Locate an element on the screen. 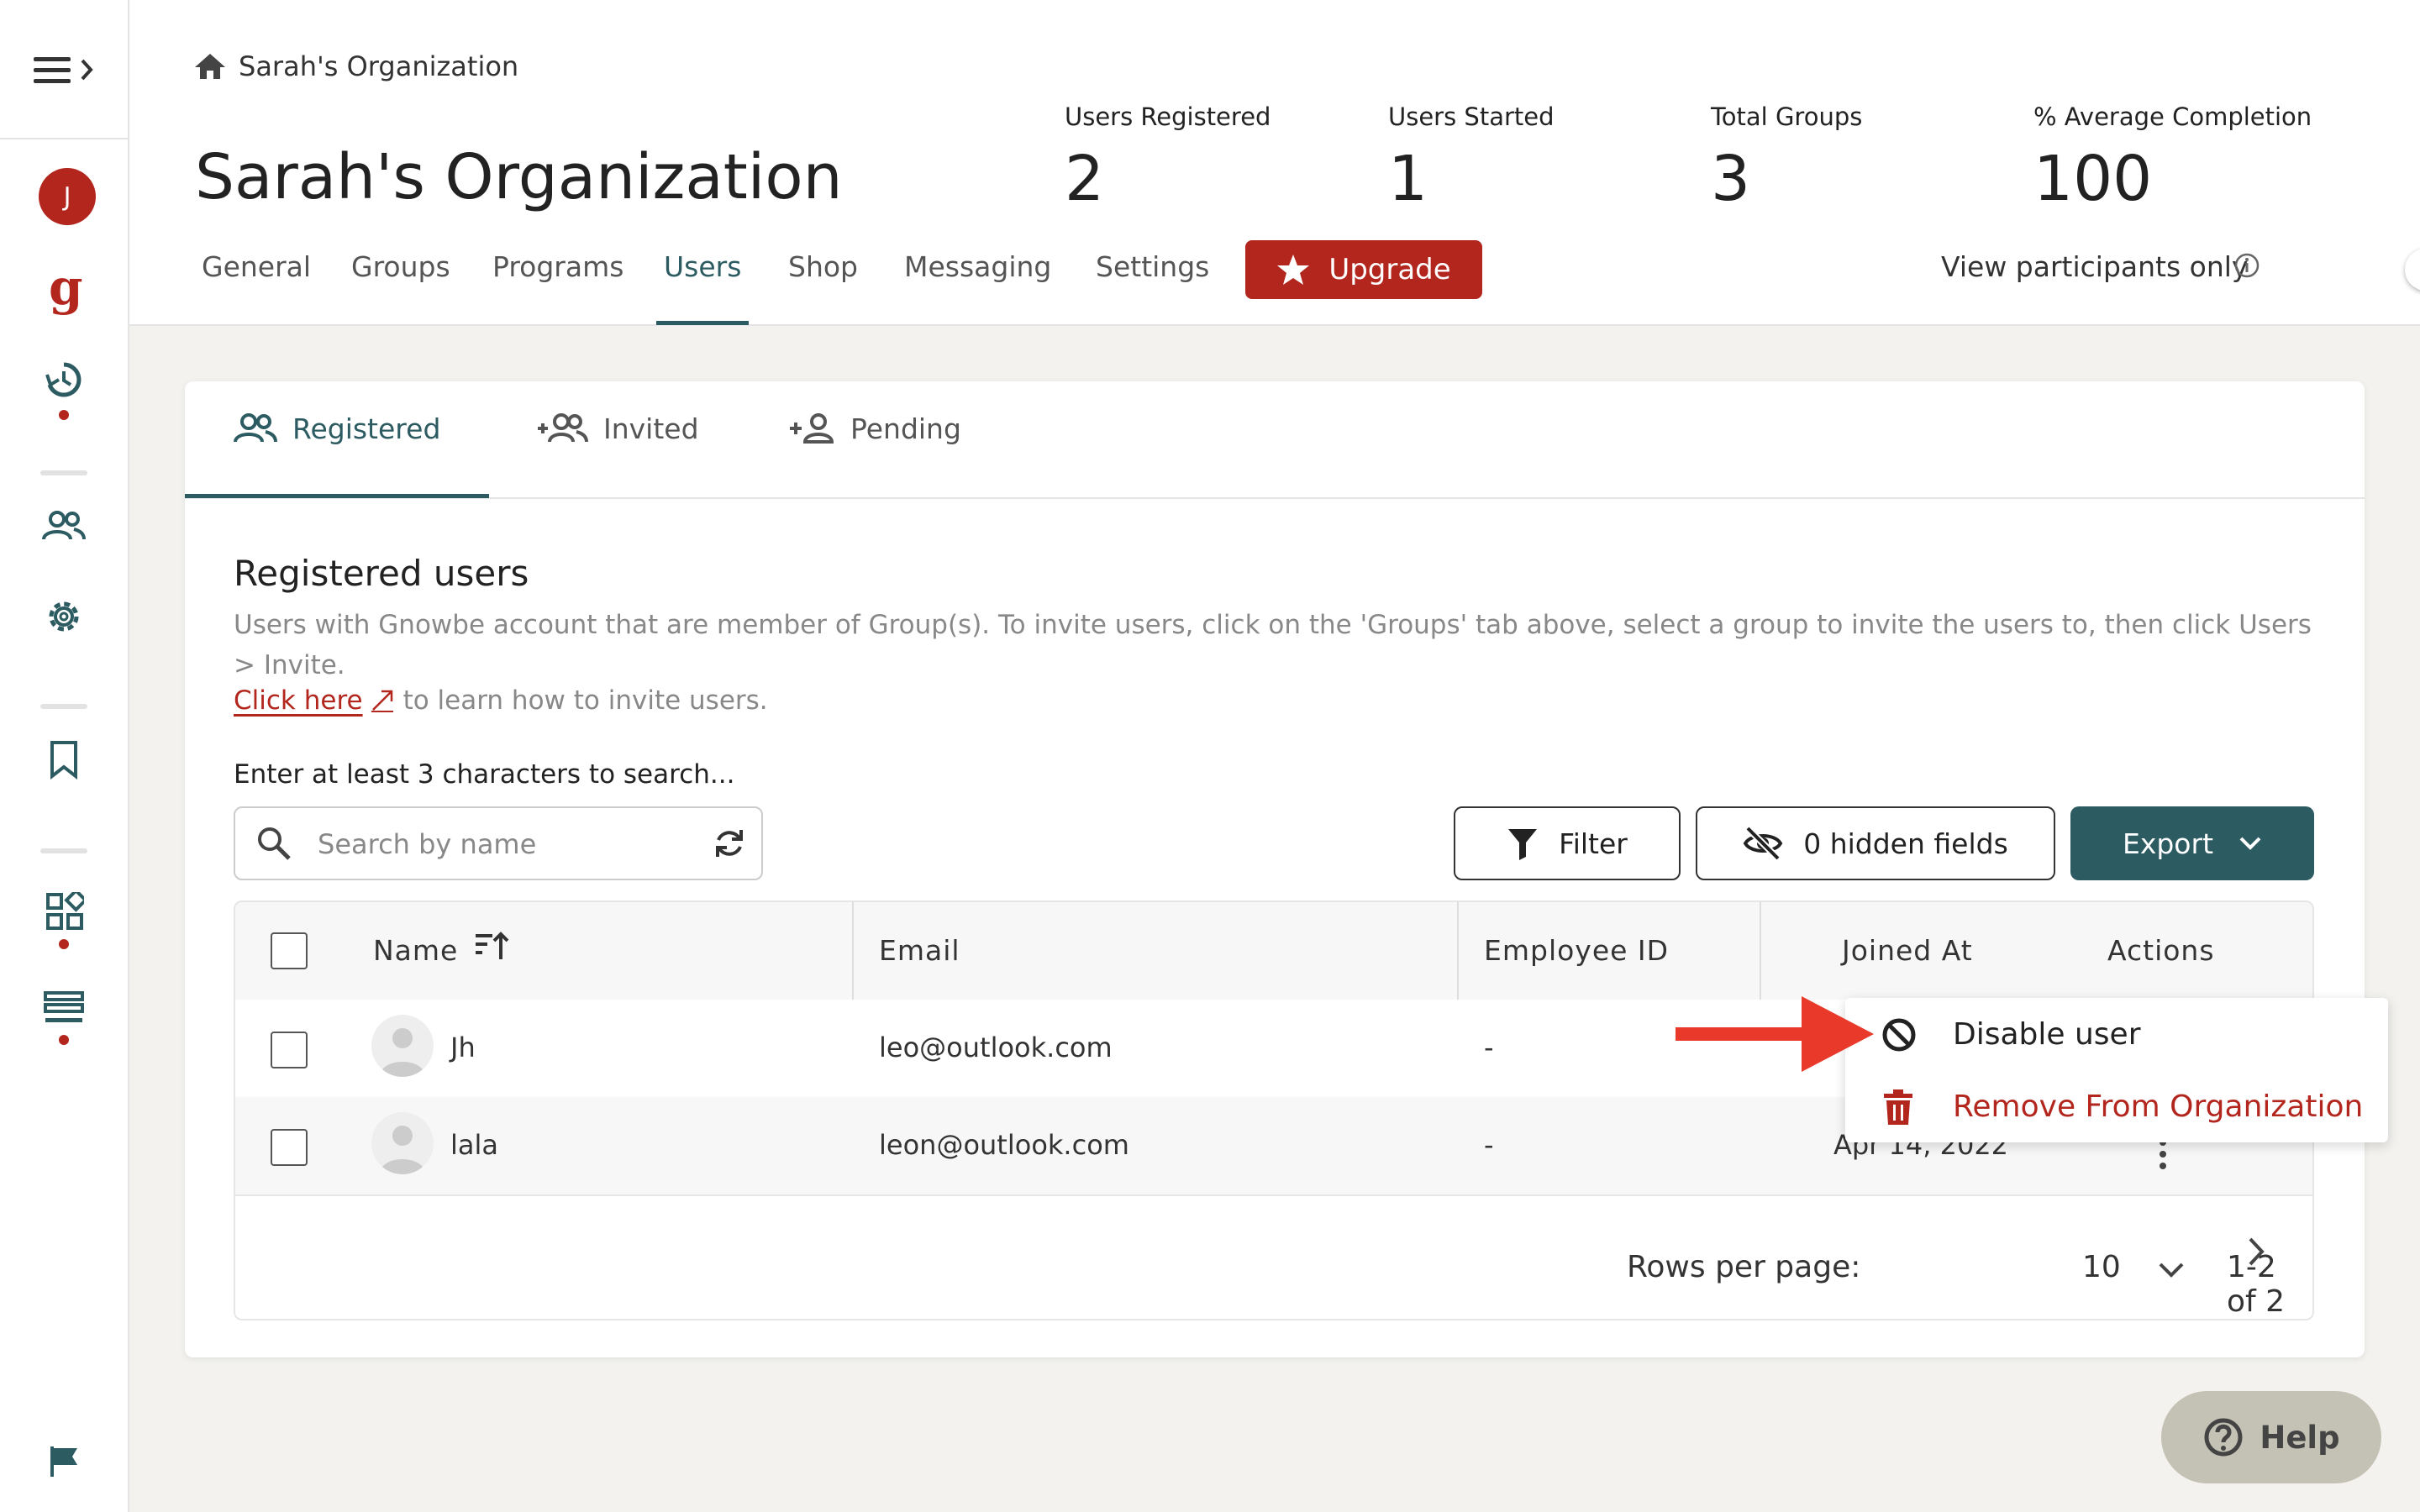  link-suffix: to learn how to invite users. is located at coordinates (585, 700).